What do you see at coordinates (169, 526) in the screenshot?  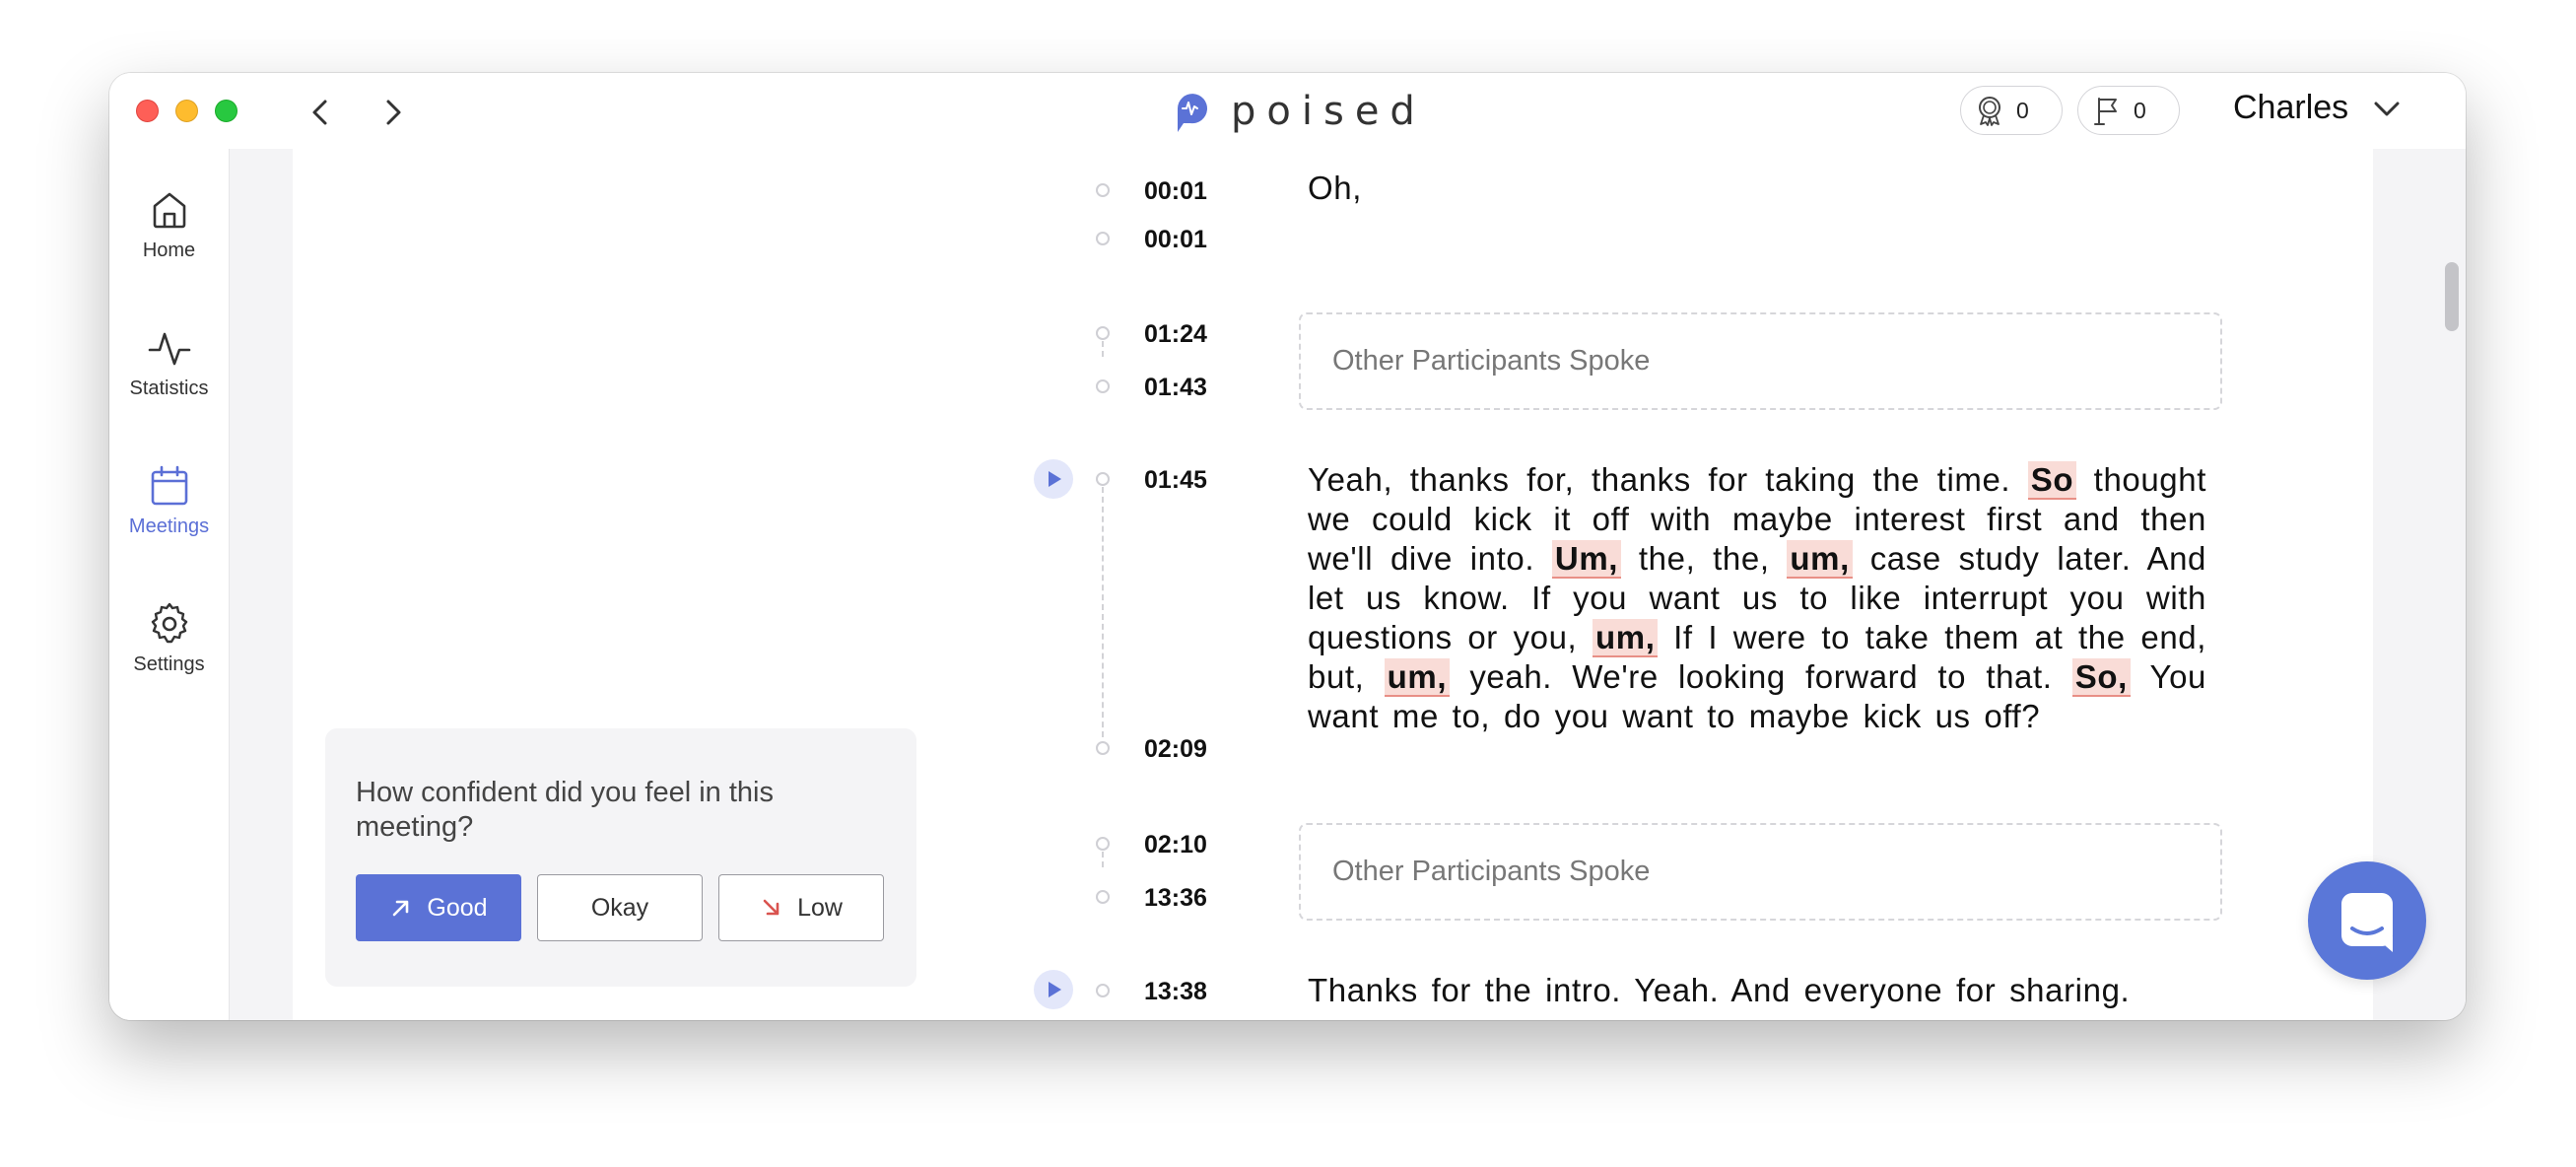 I see `sidebar-item-label: Meetings` at bounding box center [169, 526].